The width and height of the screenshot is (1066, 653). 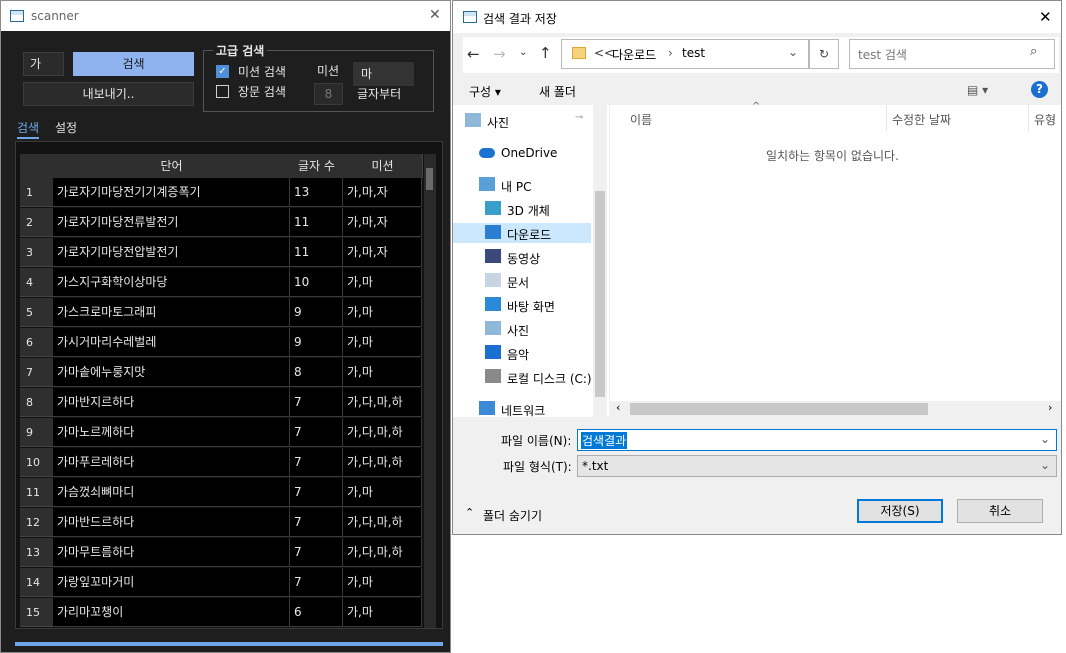 I want to click on sidebar-item: 3D 개체, so click(x=536, y=209).